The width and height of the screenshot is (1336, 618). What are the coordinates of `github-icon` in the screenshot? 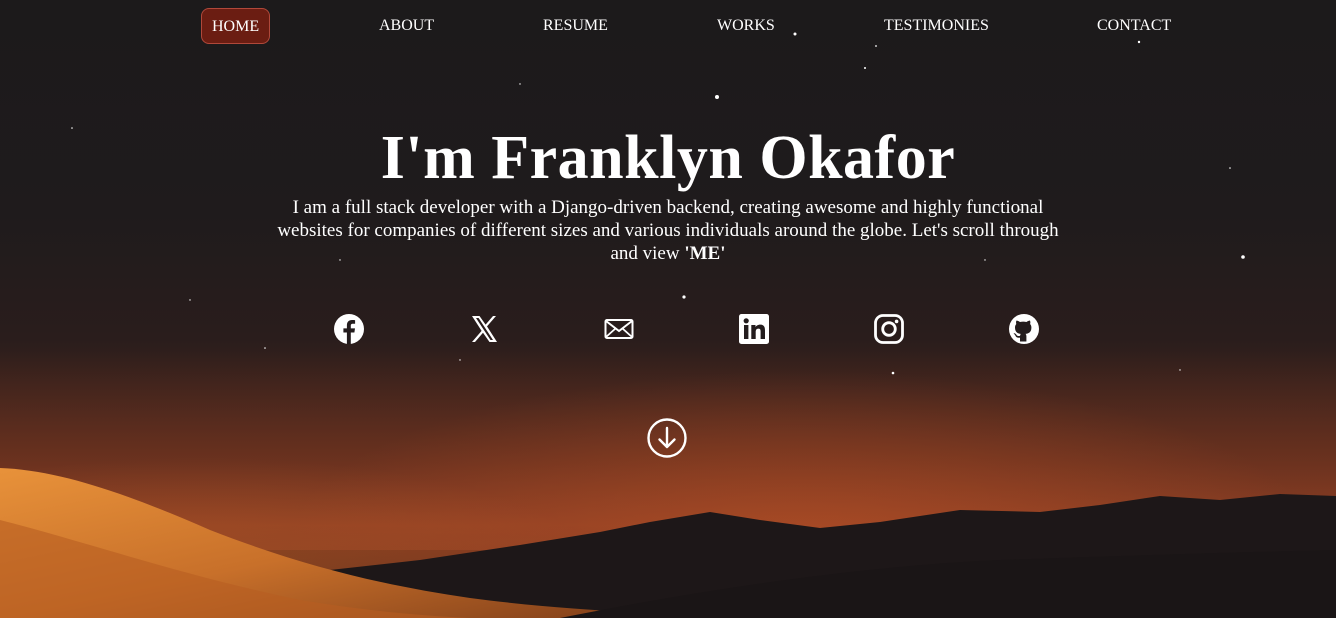 It's located at (1024, 329).